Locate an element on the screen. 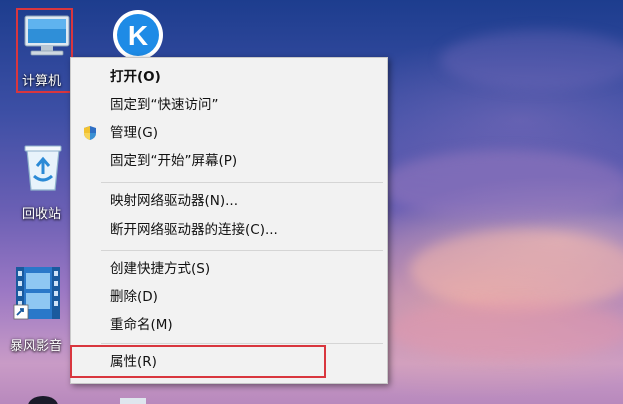 The height and width of the screenshot is (404, 623). menu-item-create-shortcut: 创建快捷方式(S) is located at coordinates (229, 269).